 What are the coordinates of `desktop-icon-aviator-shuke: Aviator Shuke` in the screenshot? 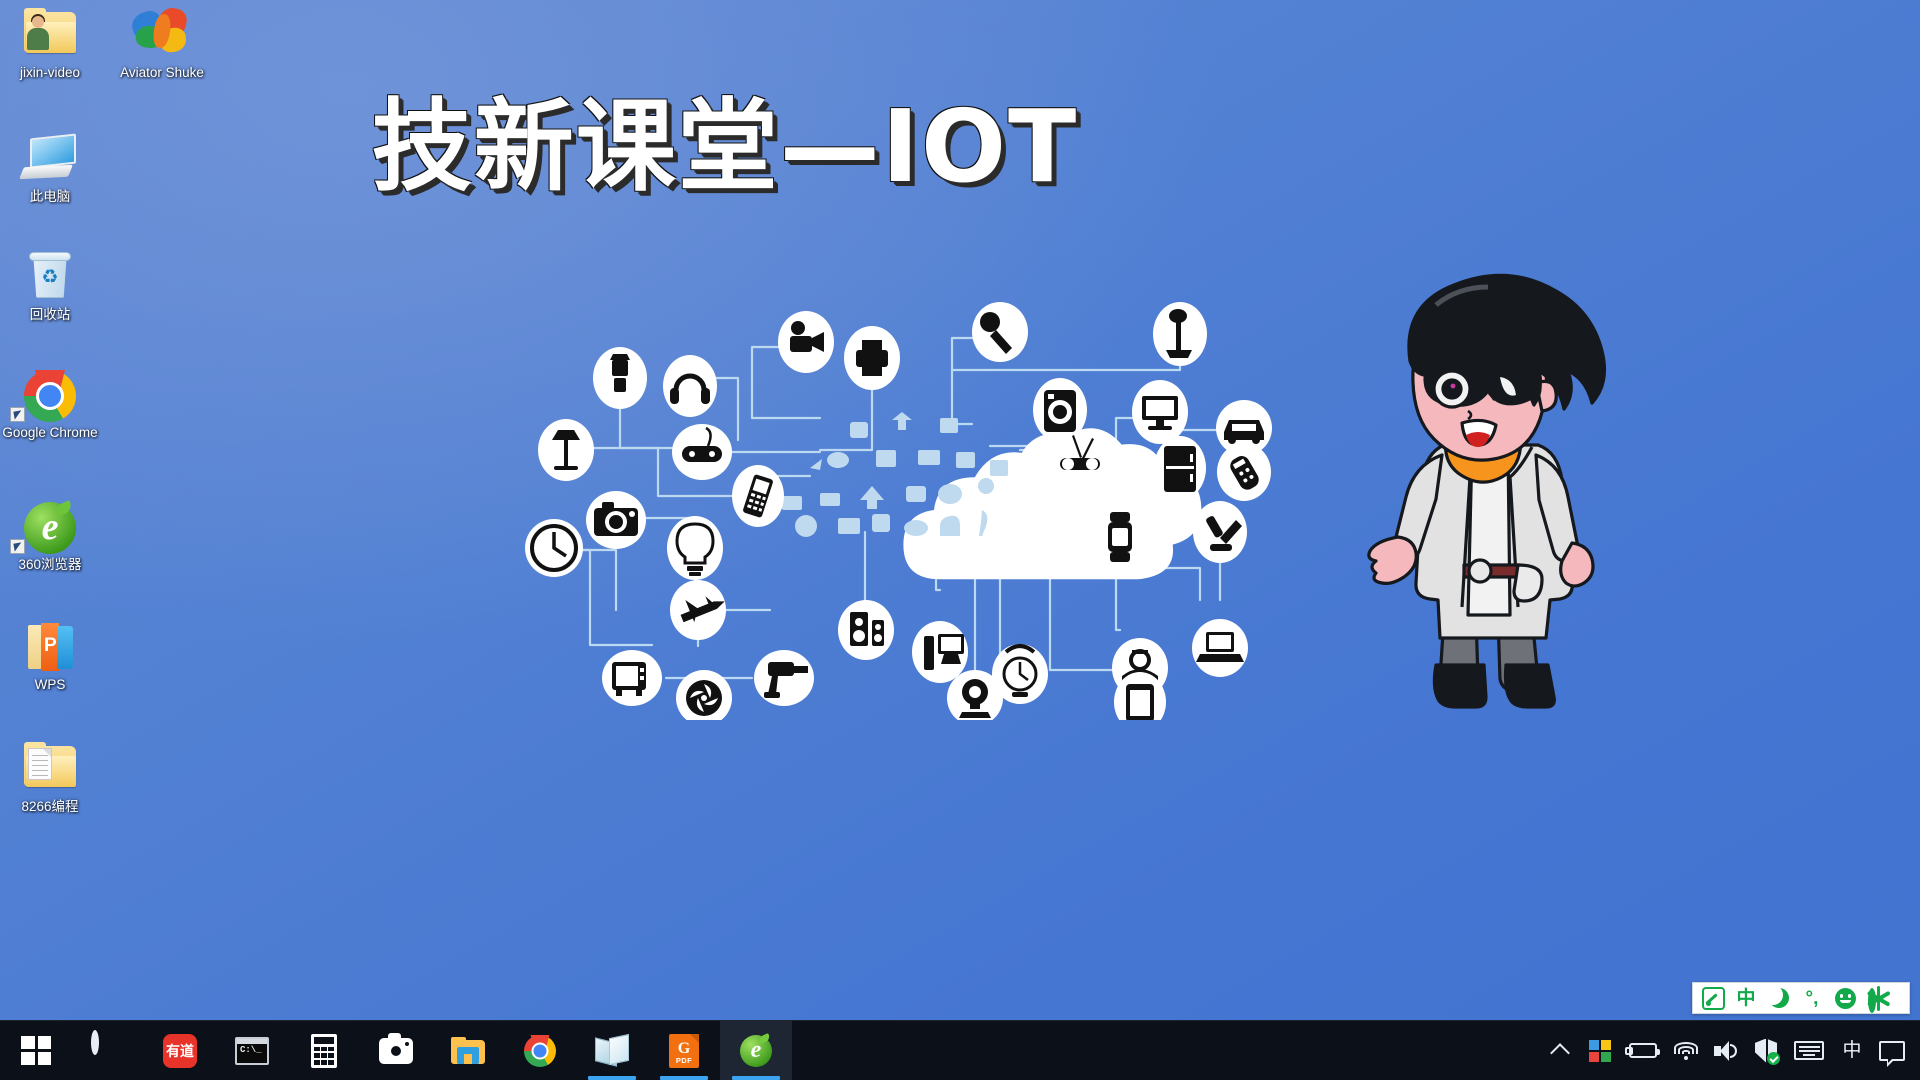 It's located at (162, 42).